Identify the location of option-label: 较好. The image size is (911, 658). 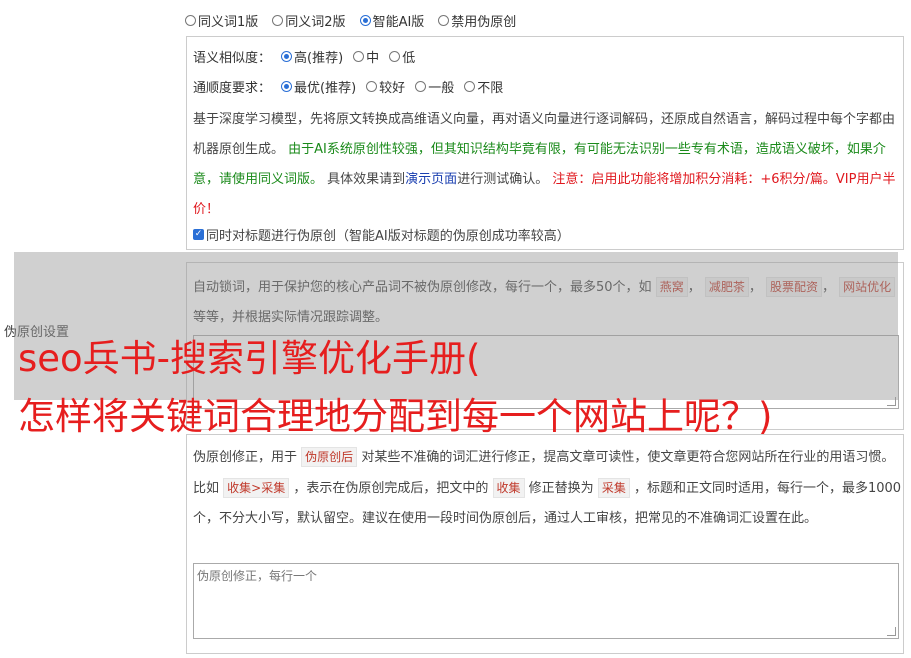
(392, 88).